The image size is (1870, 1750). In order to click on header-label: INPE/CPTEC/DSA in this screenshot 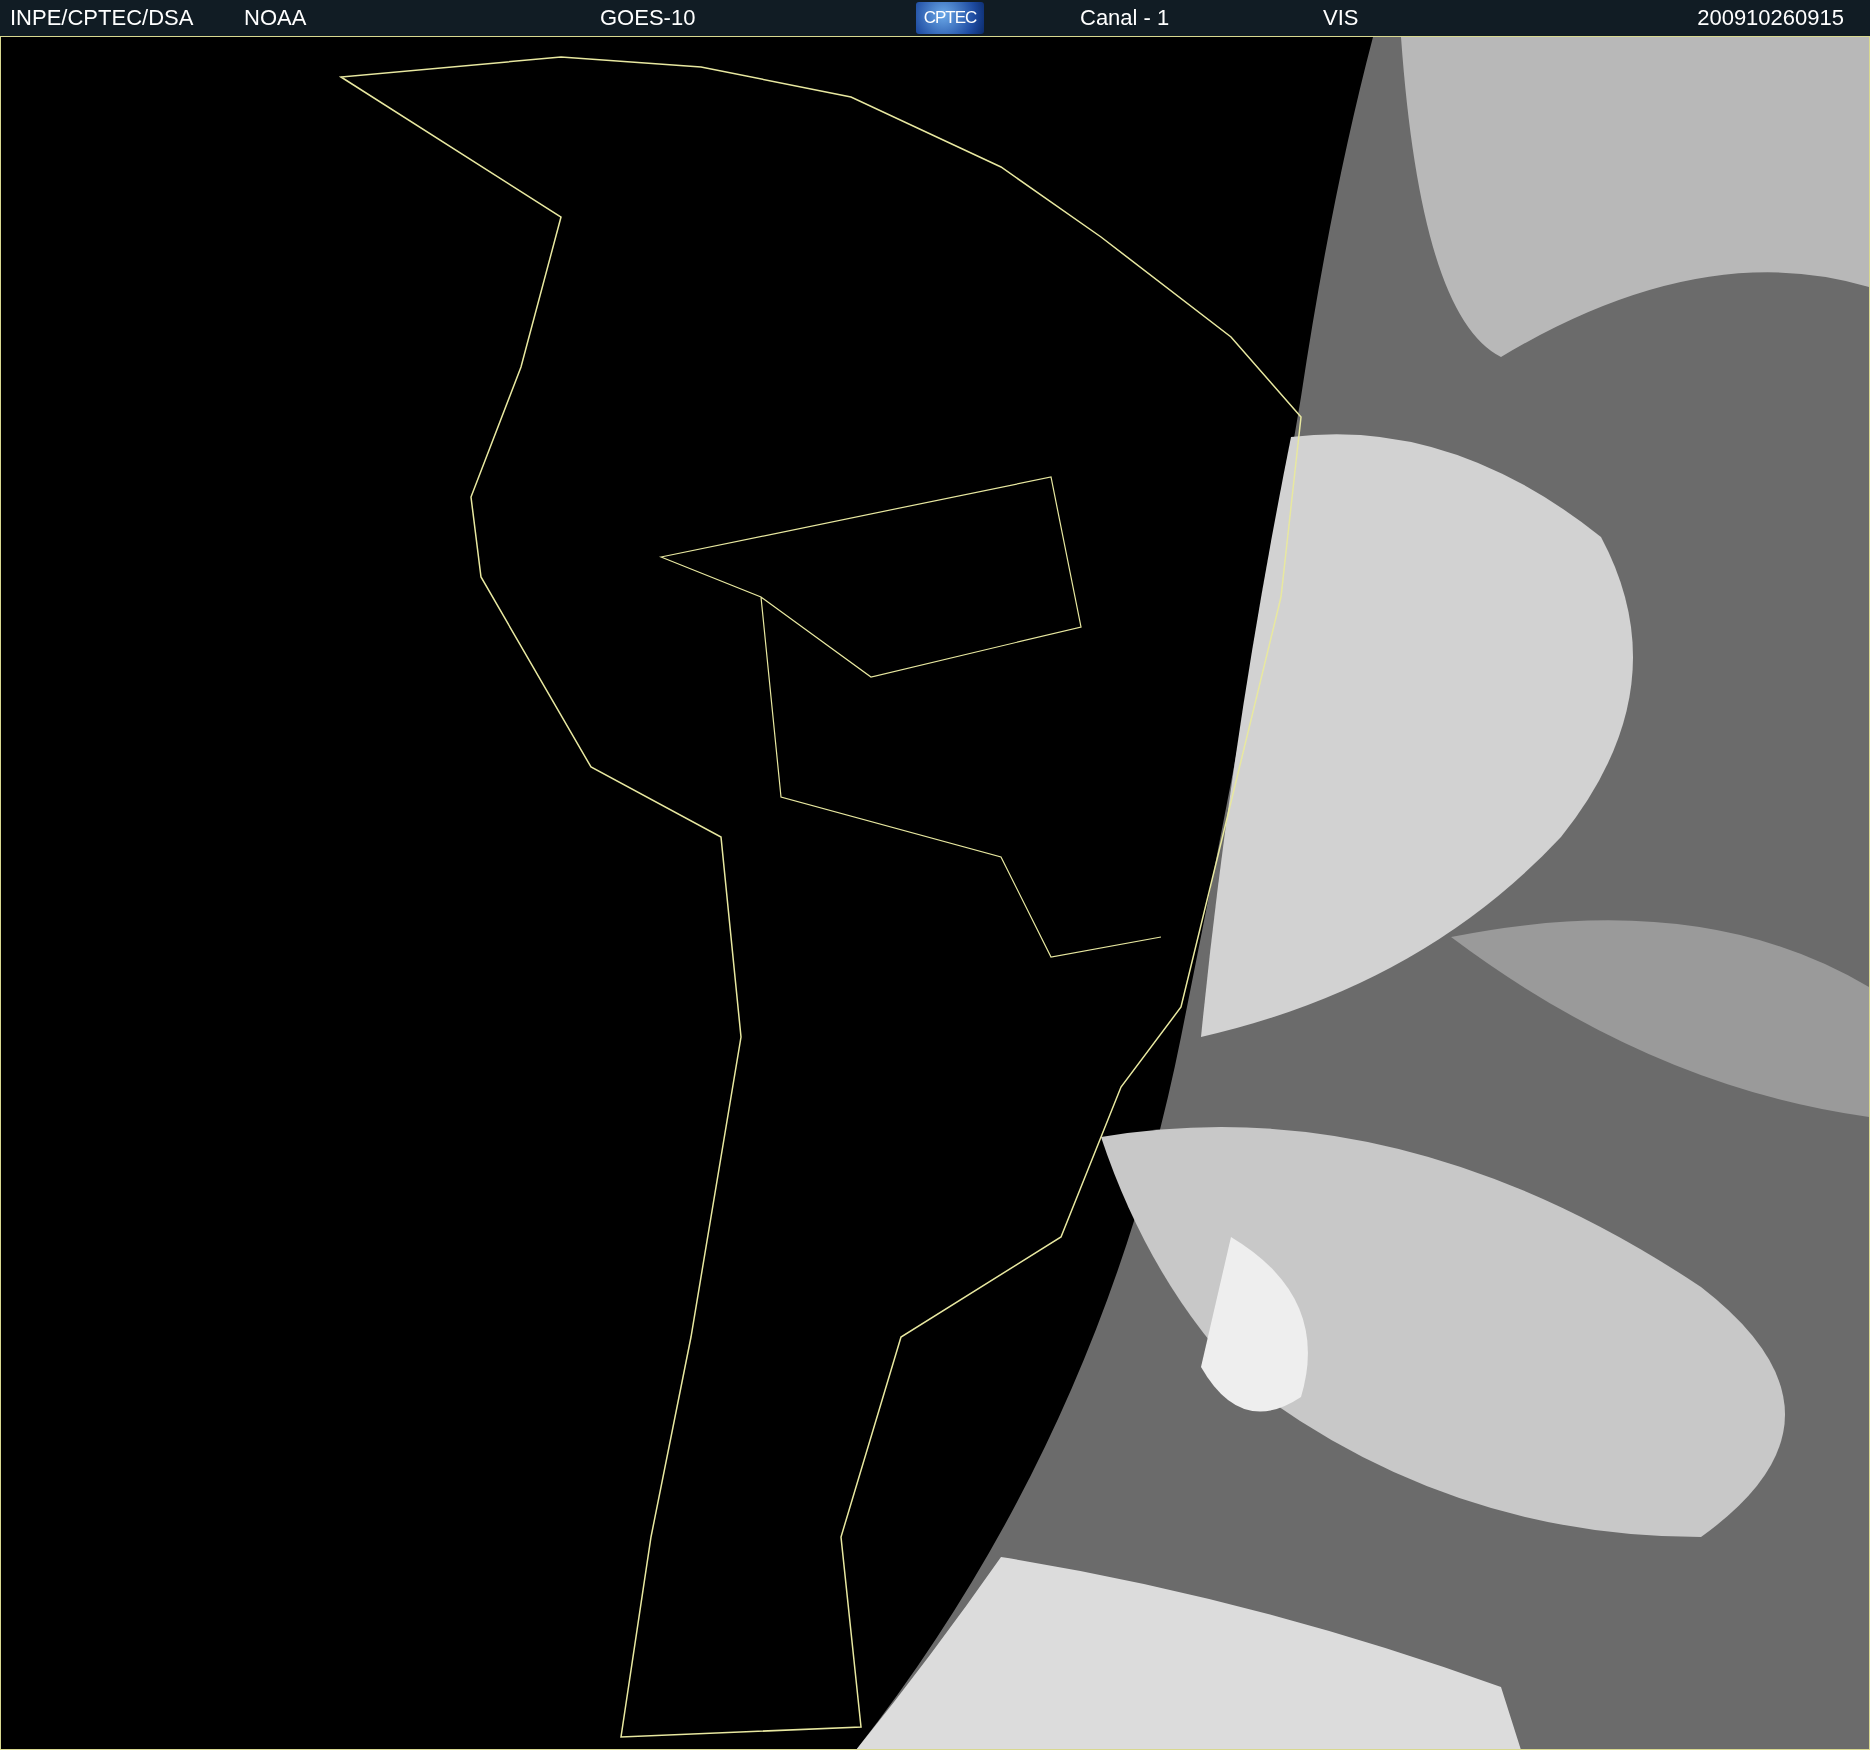, I will do `click(102, 18)`.